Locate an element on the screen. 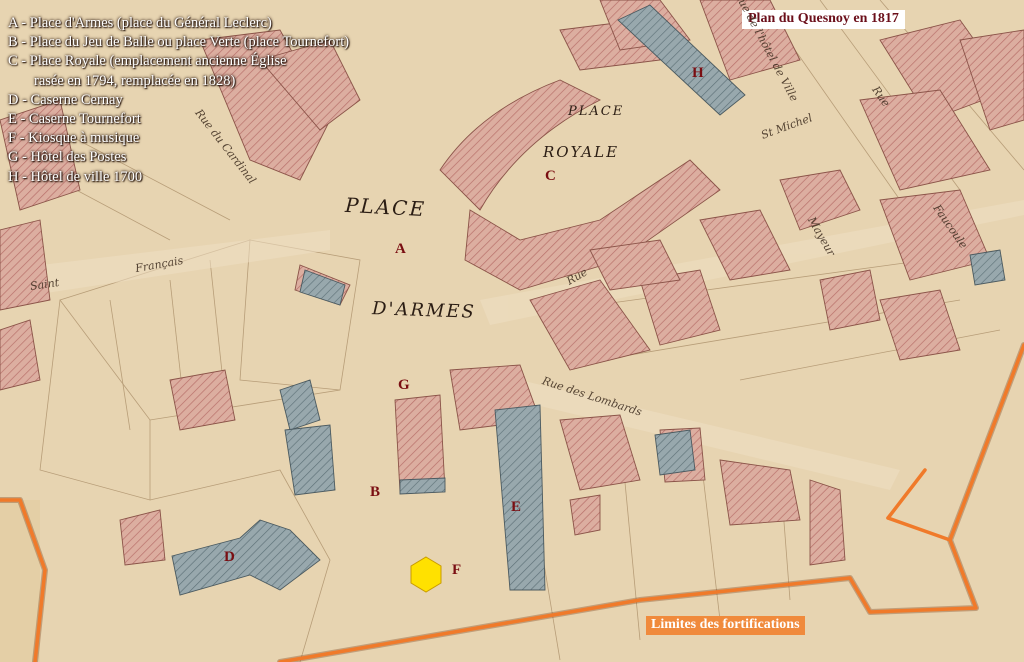  place-royale-label-2: ROYALE is located at coordinates (581, 152).